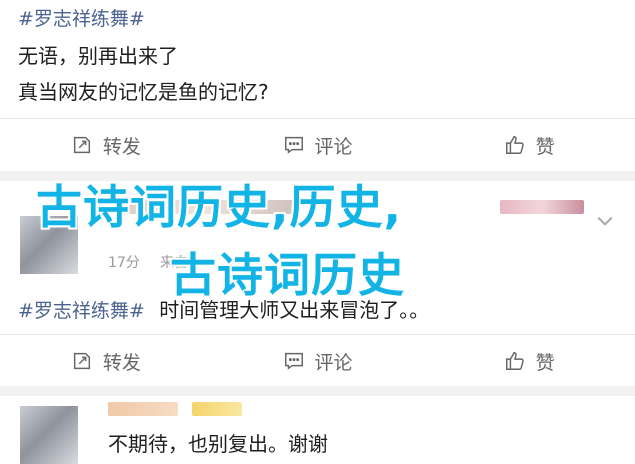 Image resolution: width=635 pixels, height=464 pixels. Describe the element at coordinates (529, 361) in the screenshot. I see `like-button-2: 赞` at that location.